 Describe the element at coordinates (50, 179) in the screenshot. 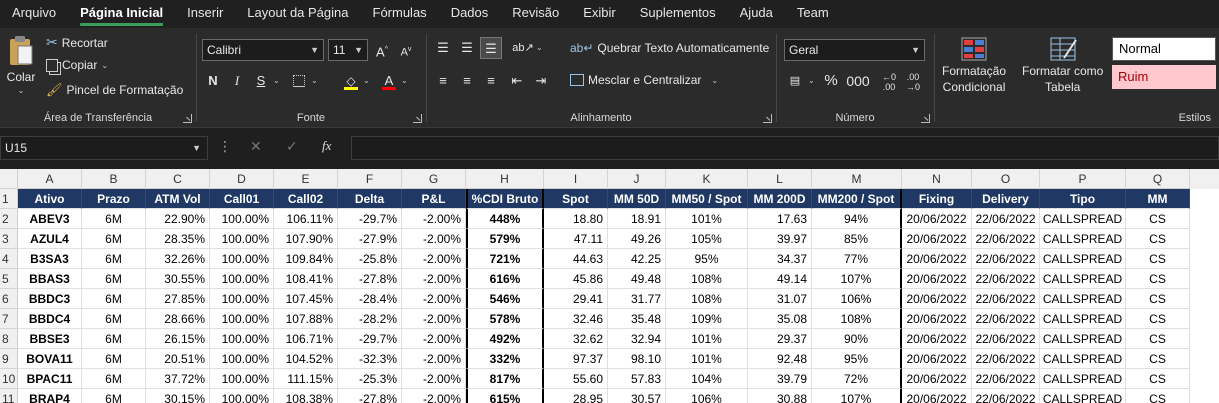

I see `column-header-a: A` at that location.